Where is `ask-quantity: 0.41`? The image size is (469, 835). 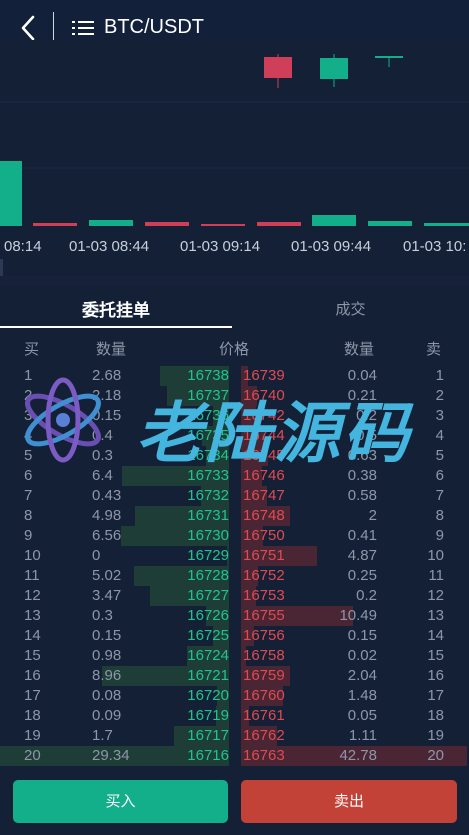
ask-quantity: 0.41 is located at coordinates (362, 535).